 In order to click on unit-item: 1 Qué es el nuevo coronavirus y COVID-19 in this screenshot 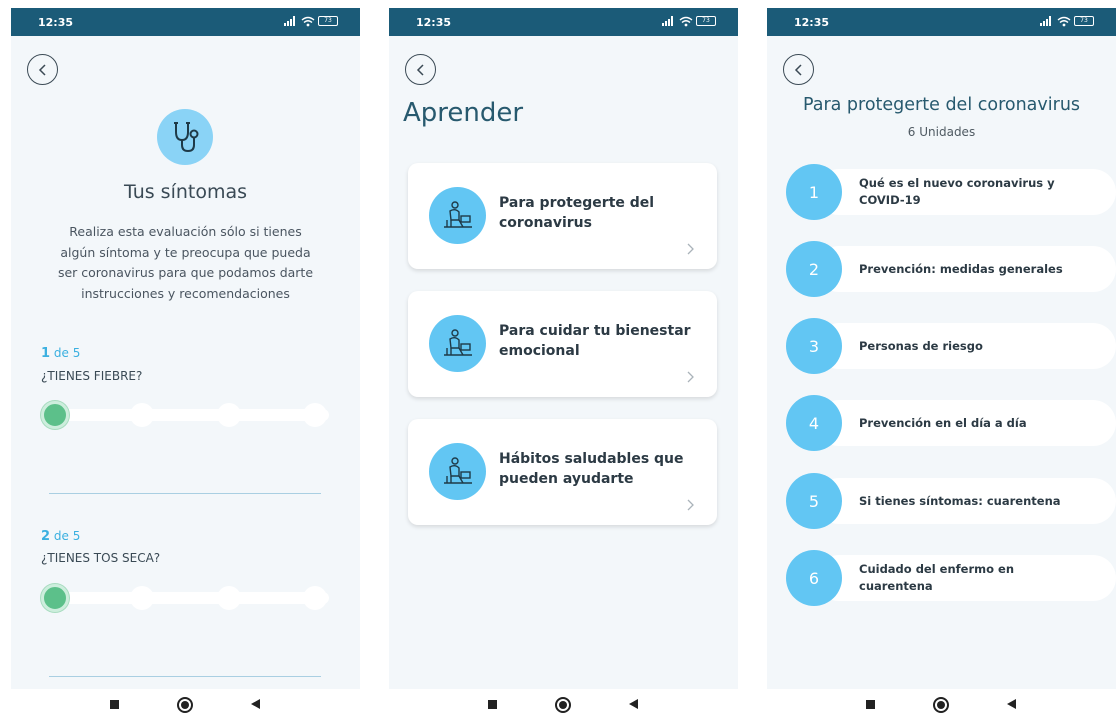, I will do `click(951, 192)`.